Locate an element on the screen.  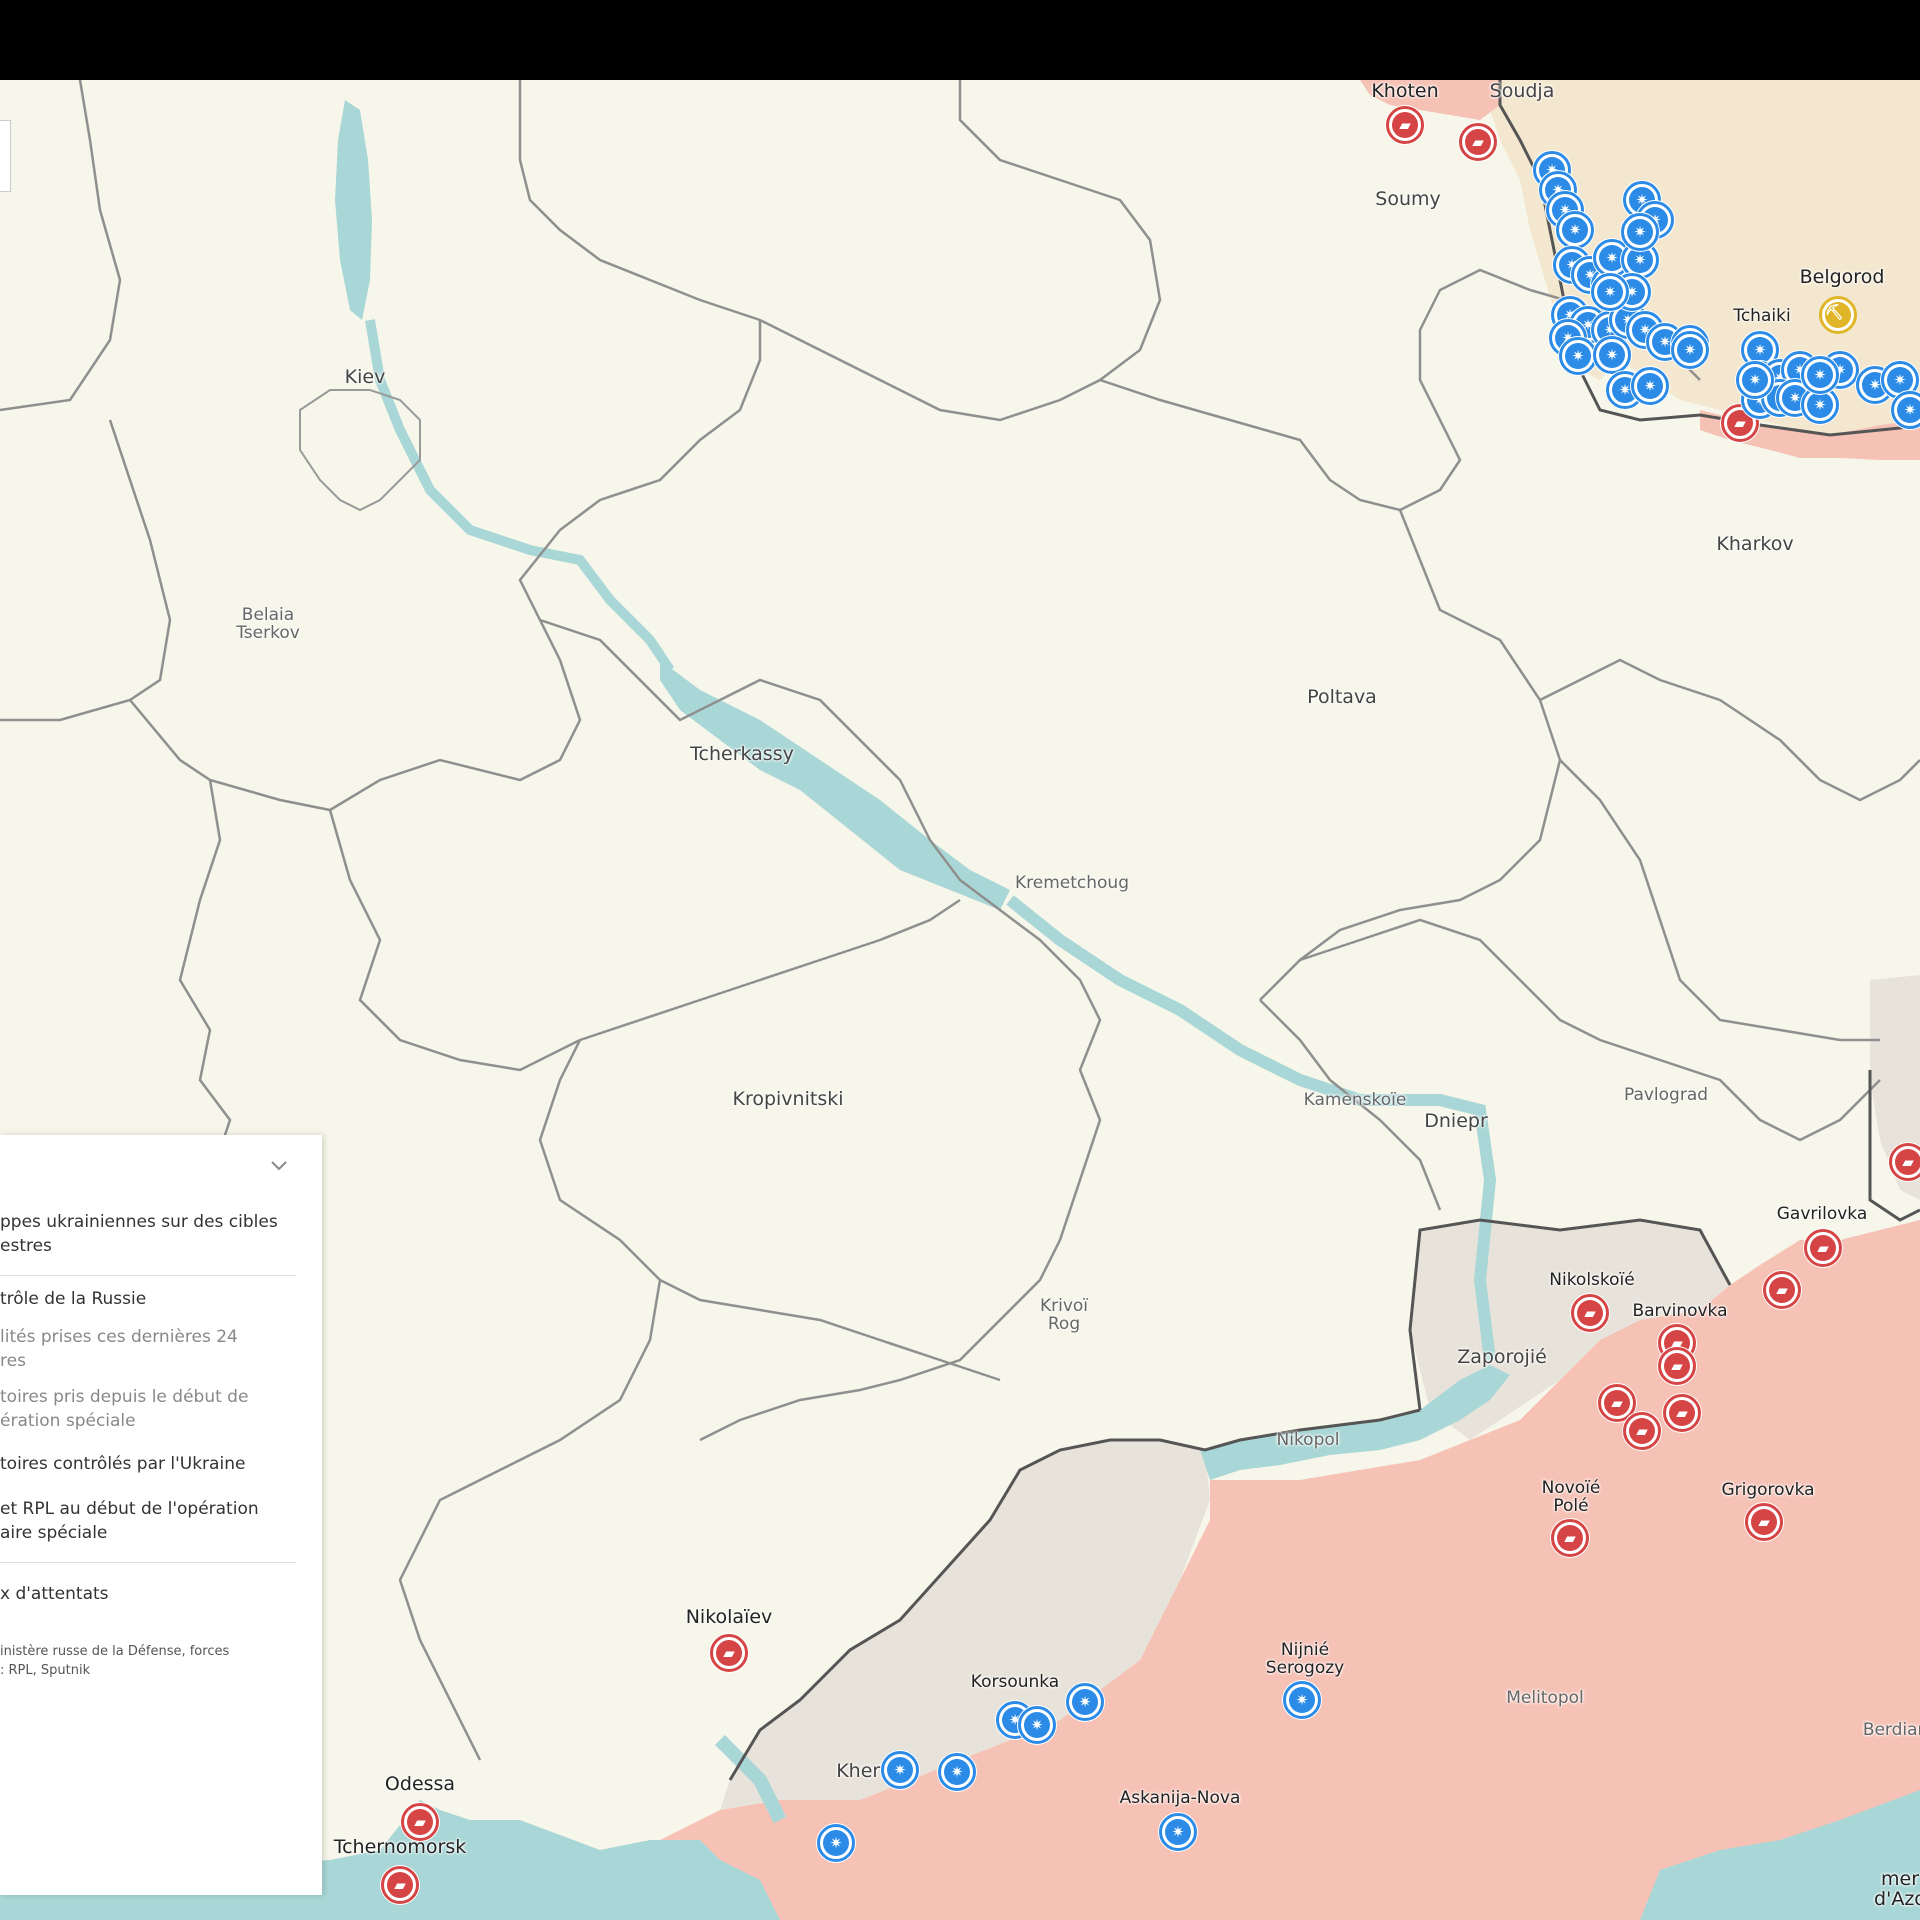
chevron-down-icon is located at coordinates (279, 1166).